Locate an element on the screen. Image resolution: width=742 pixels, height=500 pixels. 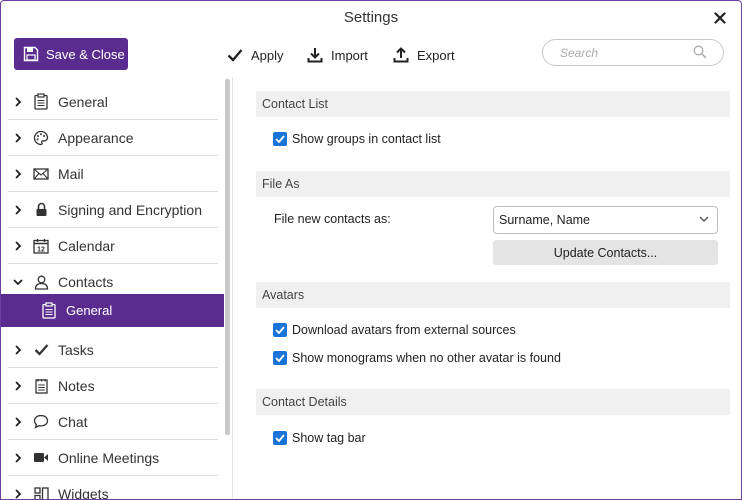
apply-button: Apply is located at coordinates (255, 55).